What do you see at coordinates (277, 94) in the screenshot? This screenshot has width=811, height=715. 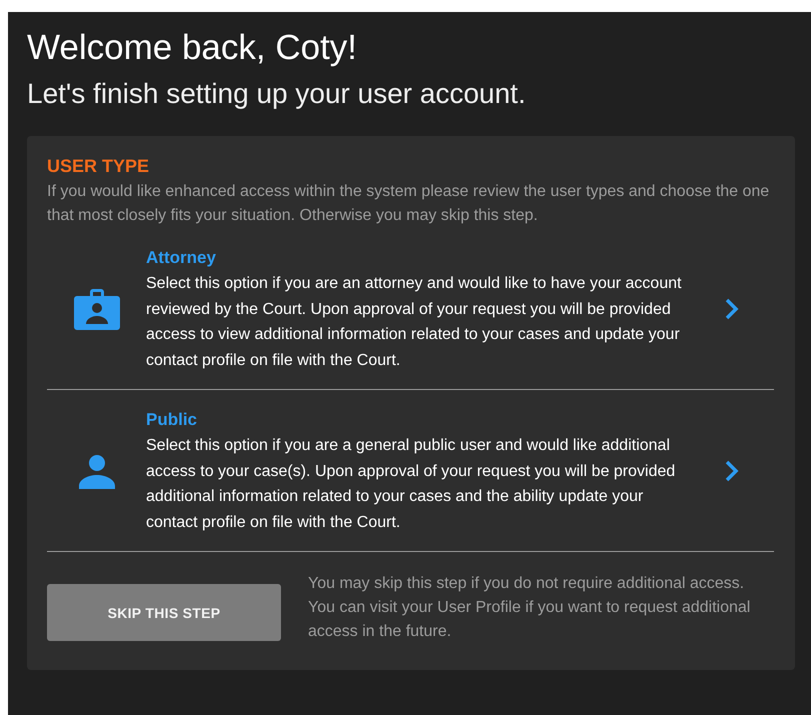 I see `setup-subheading: Let's finish setting up your user account.` at bounding box center [277, 94].